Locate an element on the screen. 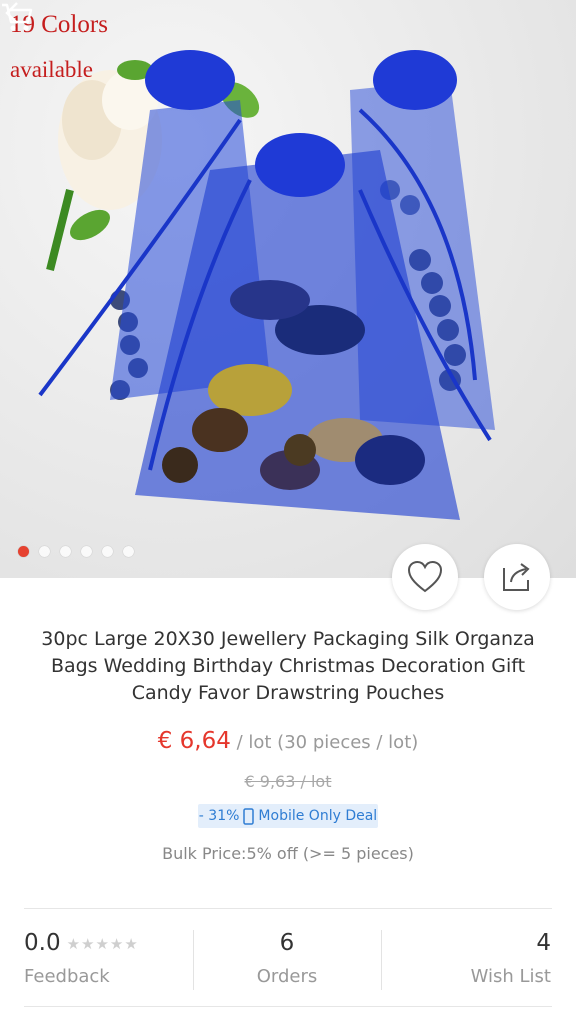 The image size is (576, 1024). share-icon is located at coordinates (516, 577).